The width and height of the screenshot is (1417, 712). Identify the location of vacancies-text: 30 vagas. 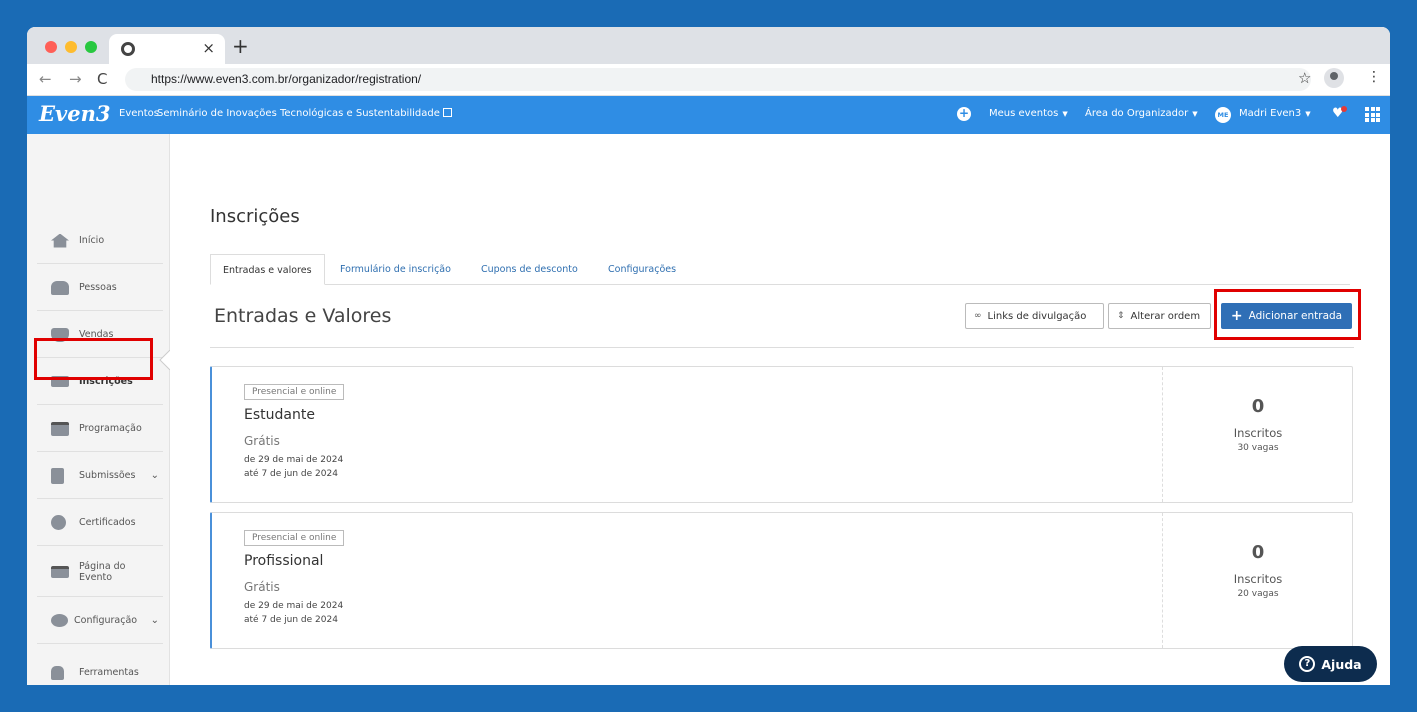
(1258, 448).